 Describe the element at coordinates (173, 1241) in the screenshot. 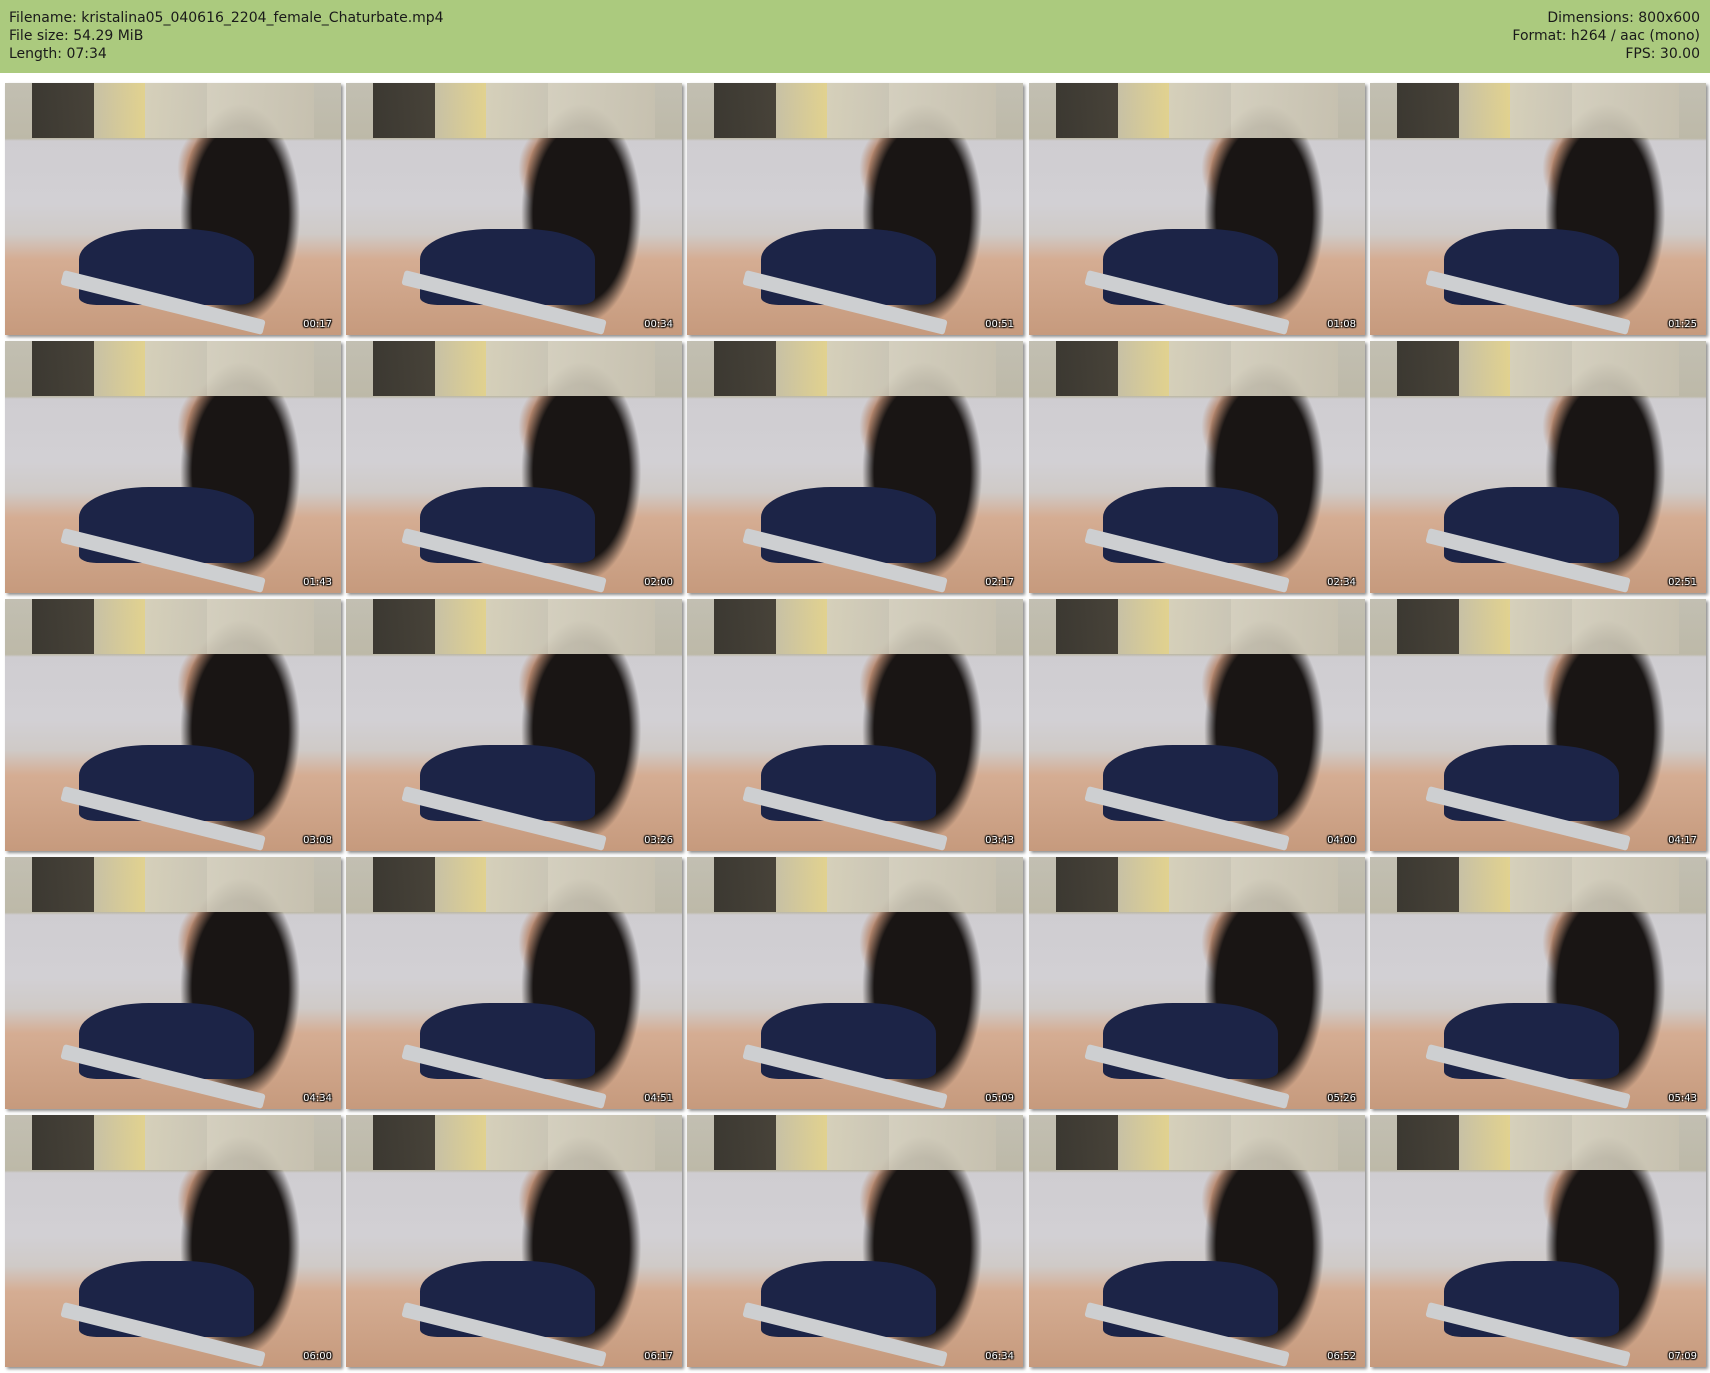

I see `video-thumbnail: 06:00` at that location.